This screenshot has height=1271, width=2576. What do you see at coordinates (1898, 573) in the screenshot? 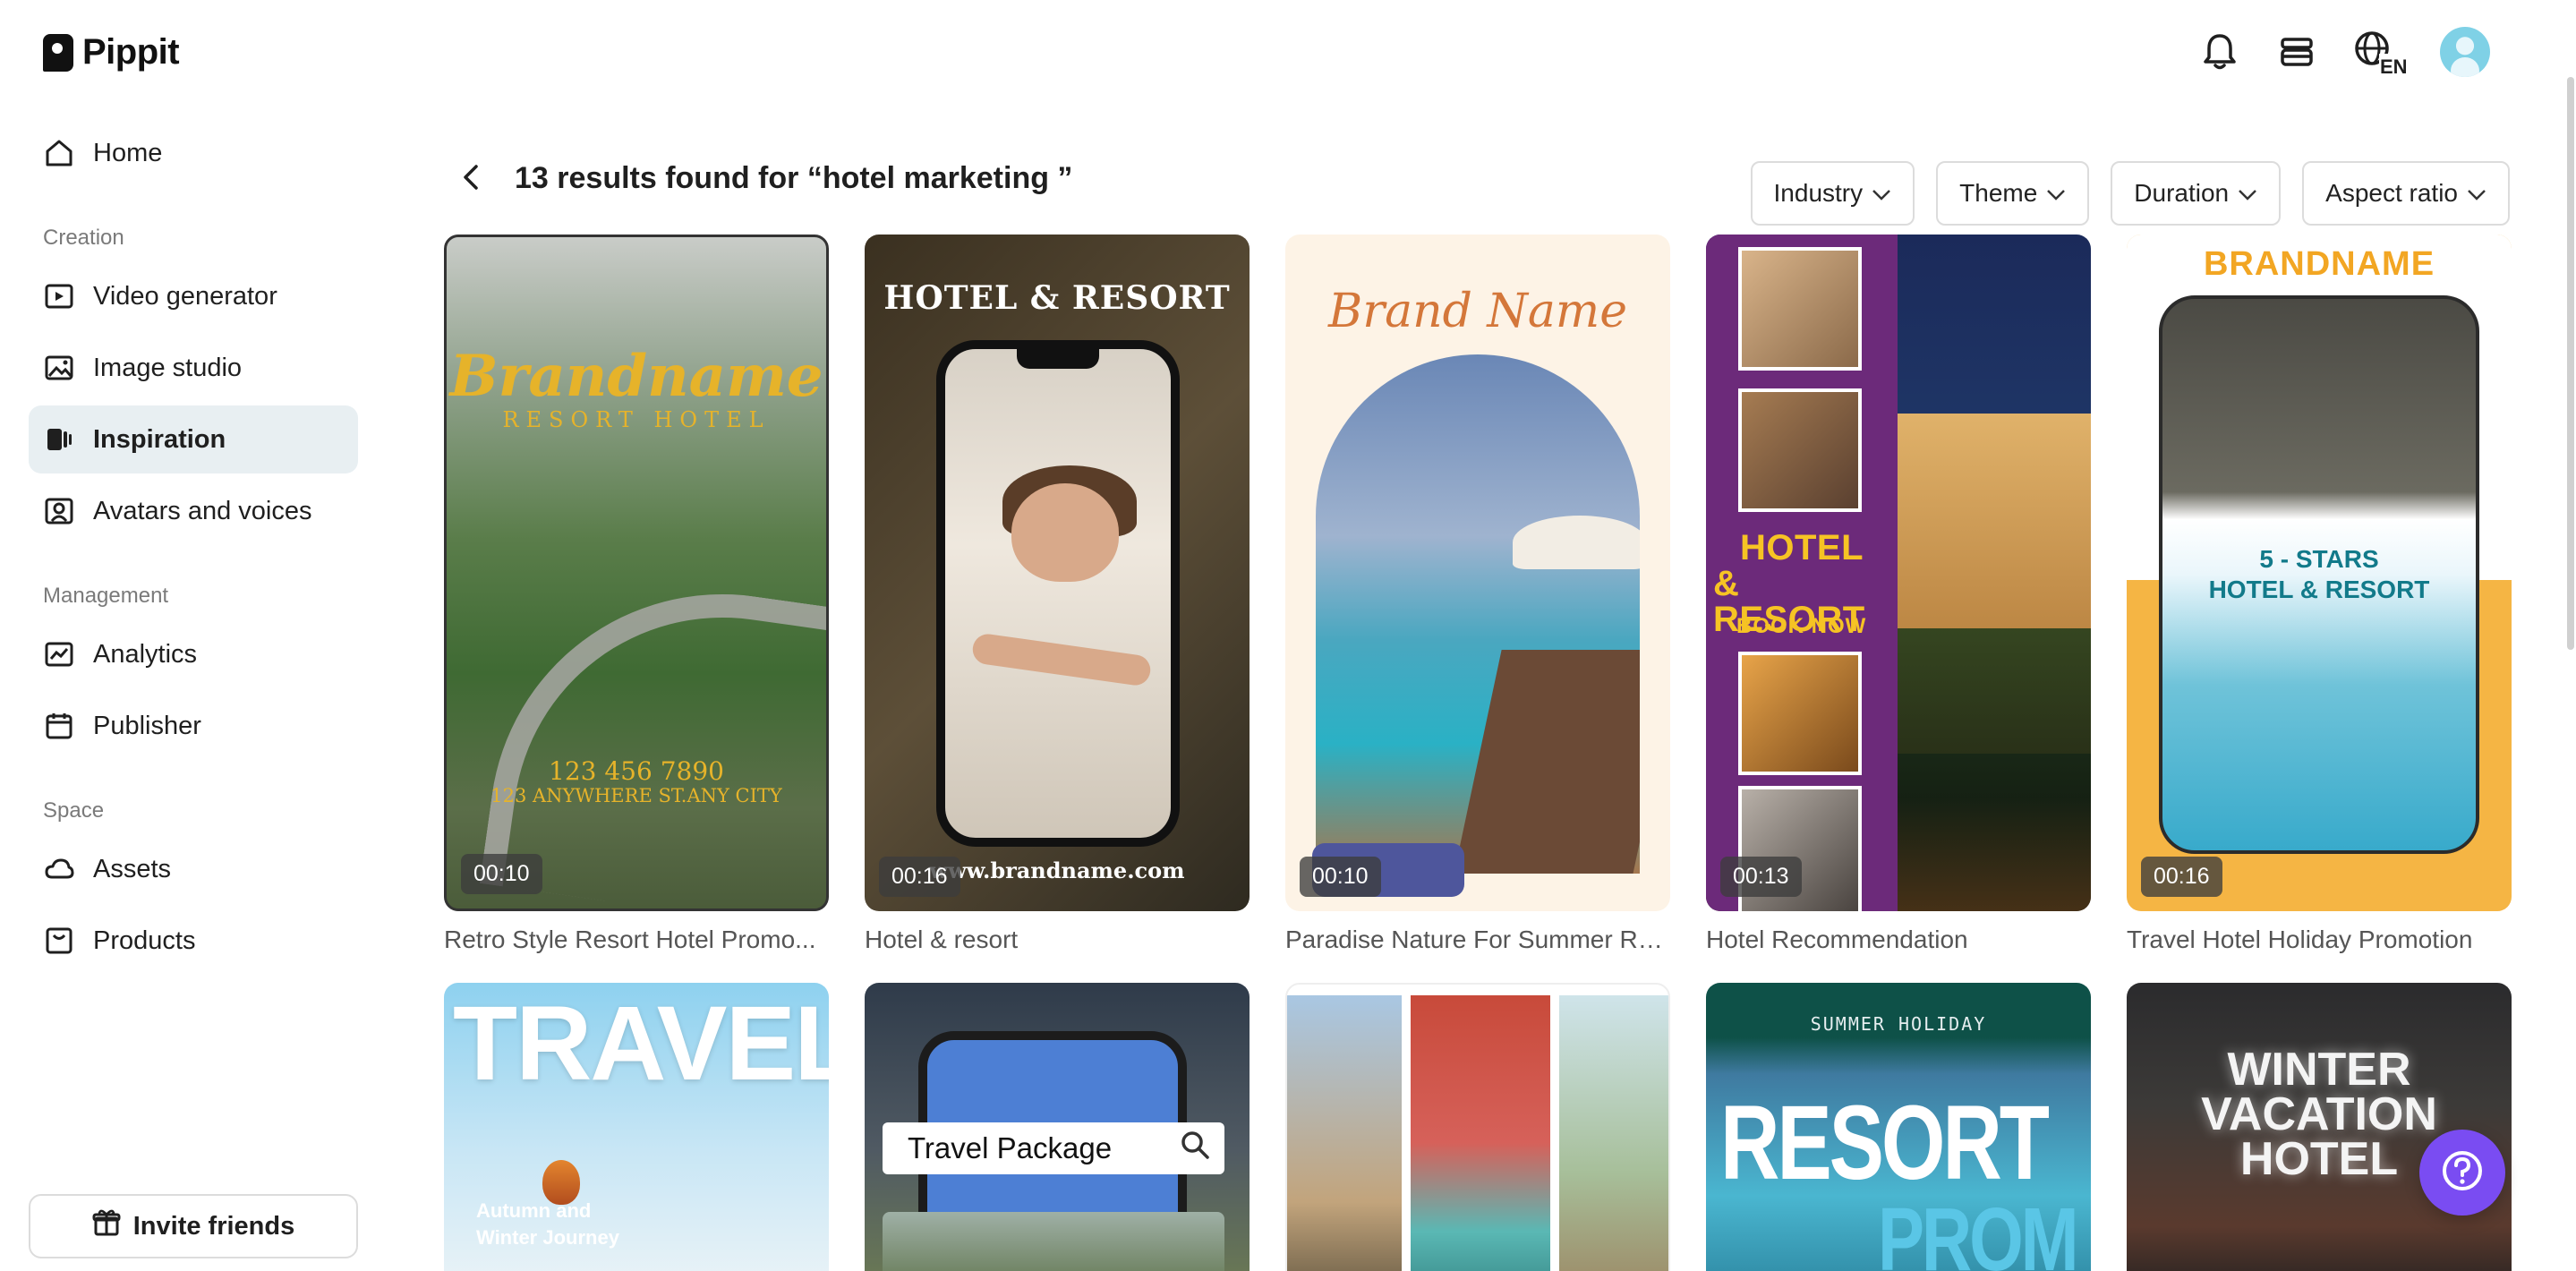
I see `template-card: HOTEL & RESORT BOOK NOW 00:13` at bounding box center [1898, 573].